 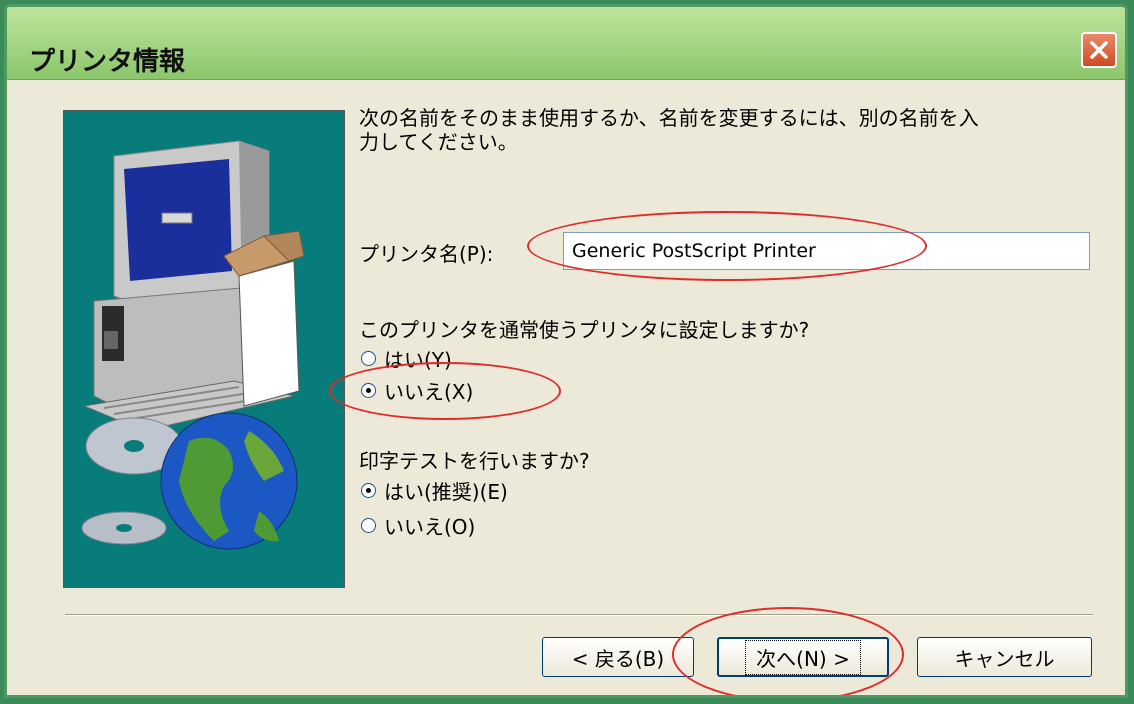 I want to click on test-page-no-radio: いいえ(O), so click(x=418, y=525).